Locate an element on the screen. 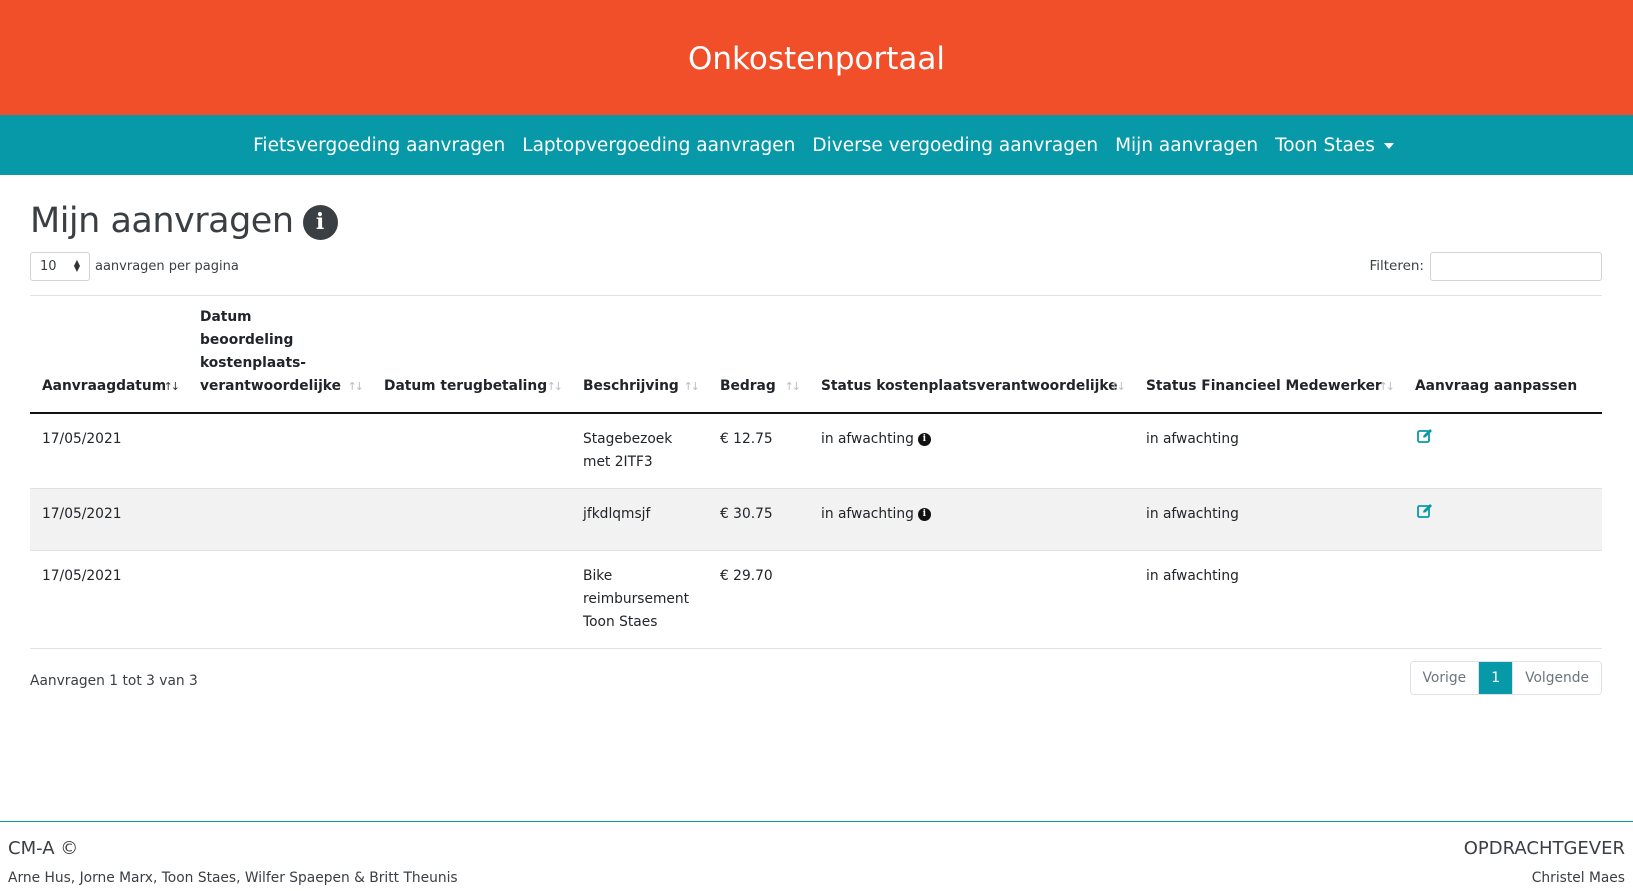 The image size is (1633, 891). page-length-value: 10 is located at coordinates (48, 266).